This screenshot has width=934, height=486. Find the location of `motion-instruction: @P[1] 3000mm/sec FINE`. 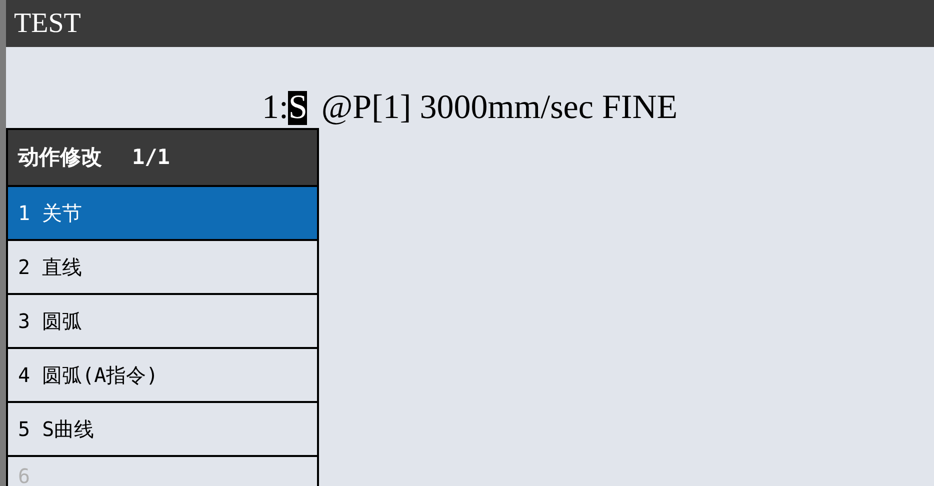

motion-instruction: @P[1] 3000mm/sec FINE is located at coordinates (499, 108).